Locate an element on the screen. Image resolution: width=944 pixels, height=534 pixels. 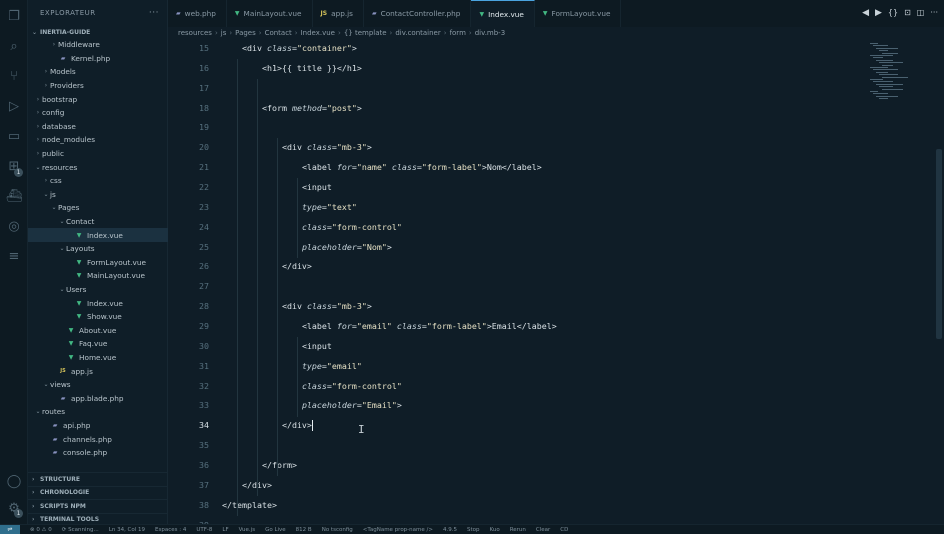
breadcrumb-segment: form is located at coordinates (458, 33).